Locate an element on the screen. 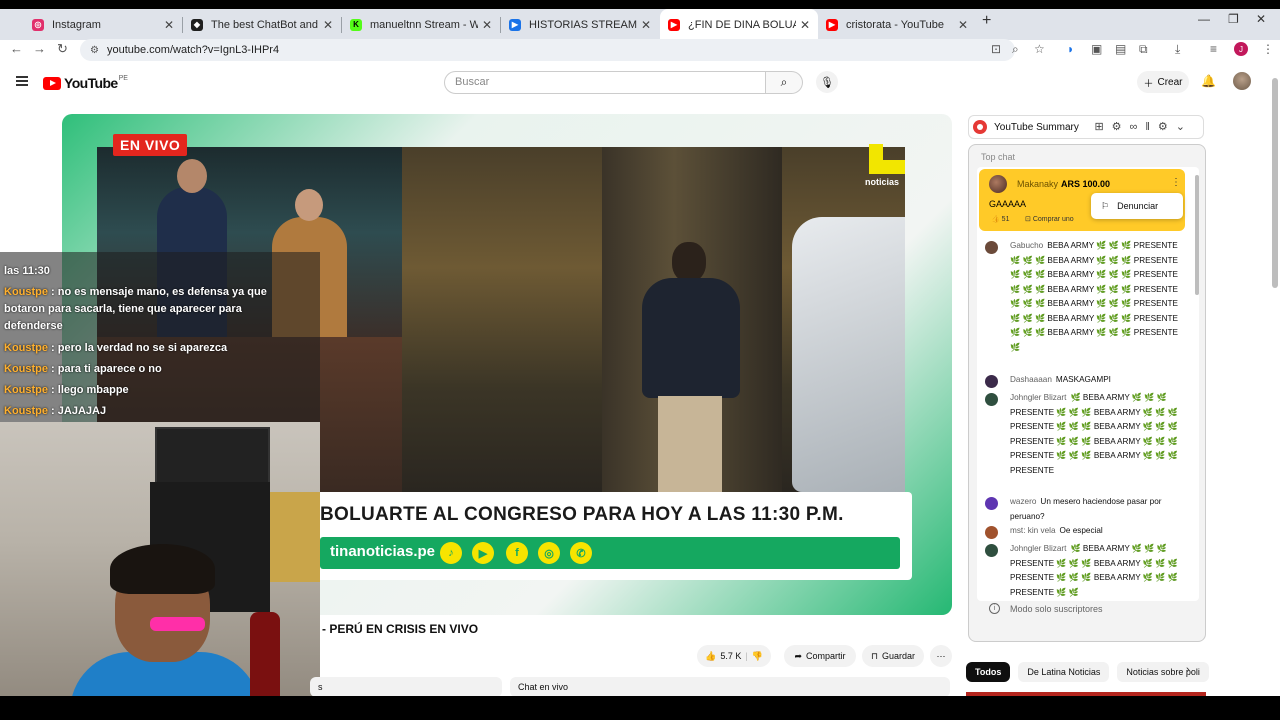 This screenshot has height=720, width=1280. tab-label: HISTORIAS STREAM - Tu histor is located at coordinates (583, 24).